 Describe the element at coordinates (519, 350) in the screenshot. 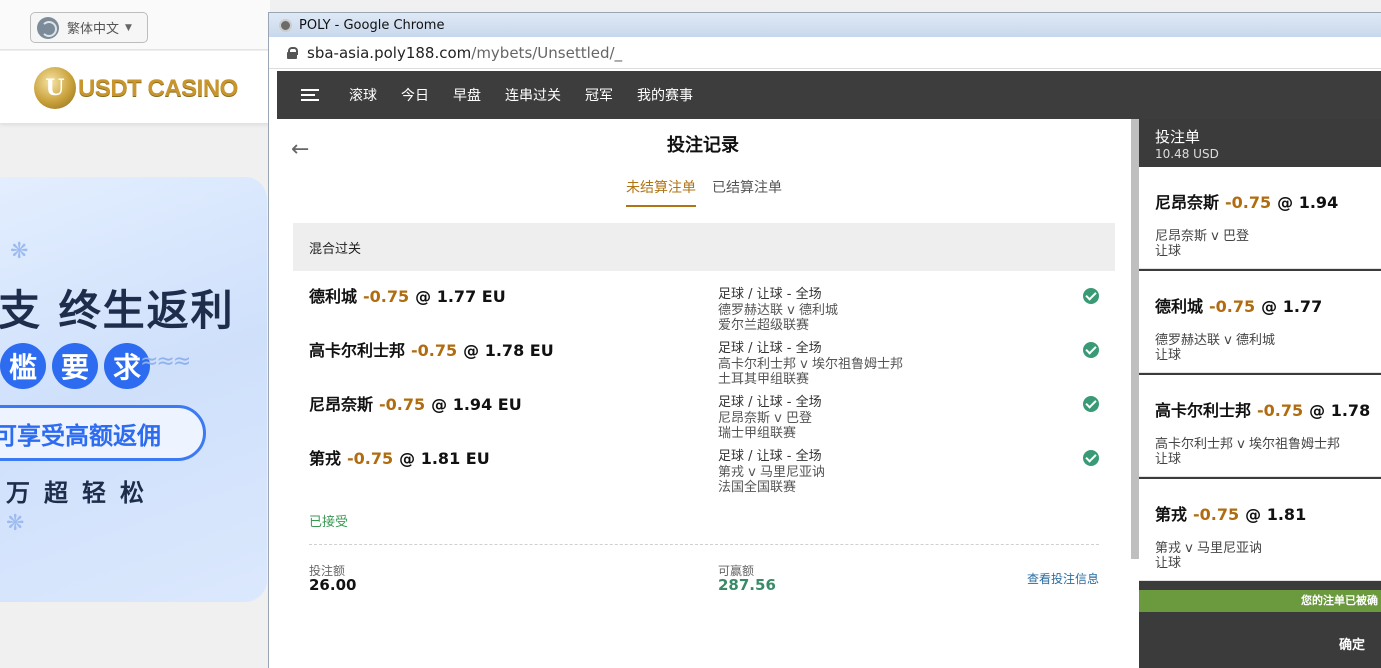

I see `leg-odds: 1.78 EU` at that location.